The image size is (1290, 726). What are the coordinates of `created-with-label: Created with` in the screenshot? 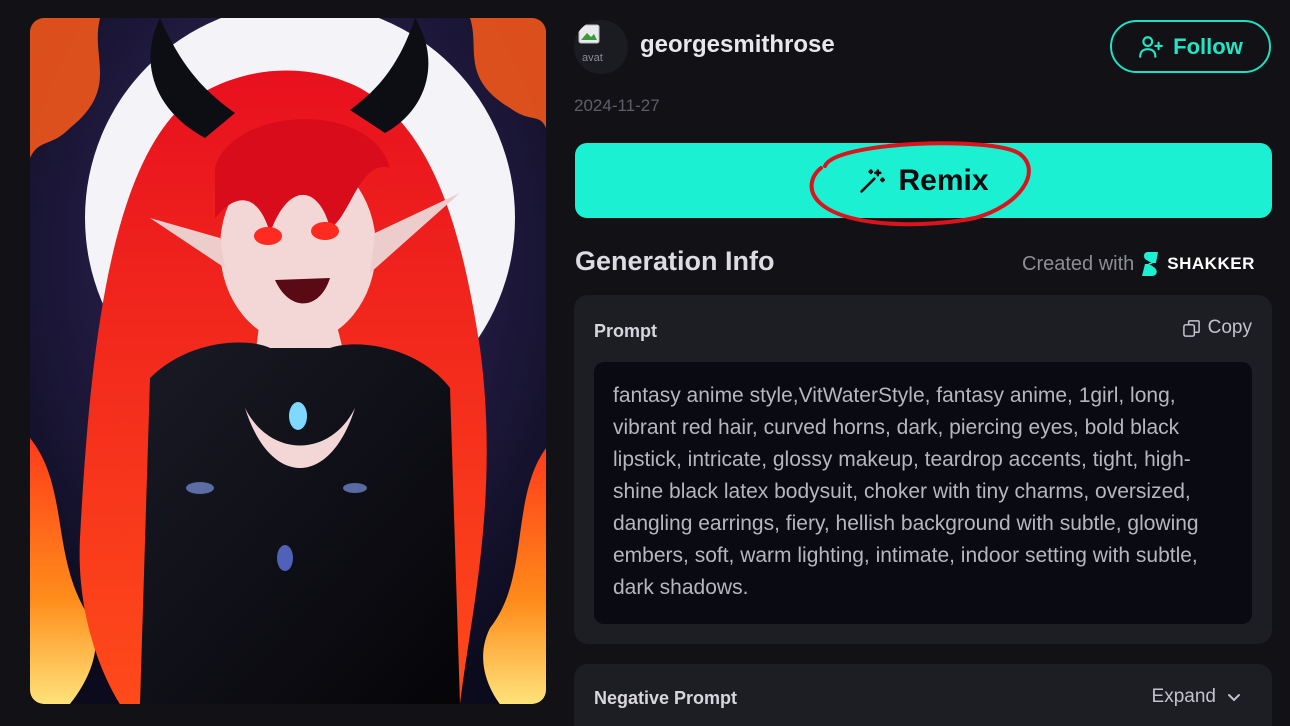 It's located at (1078, 263).